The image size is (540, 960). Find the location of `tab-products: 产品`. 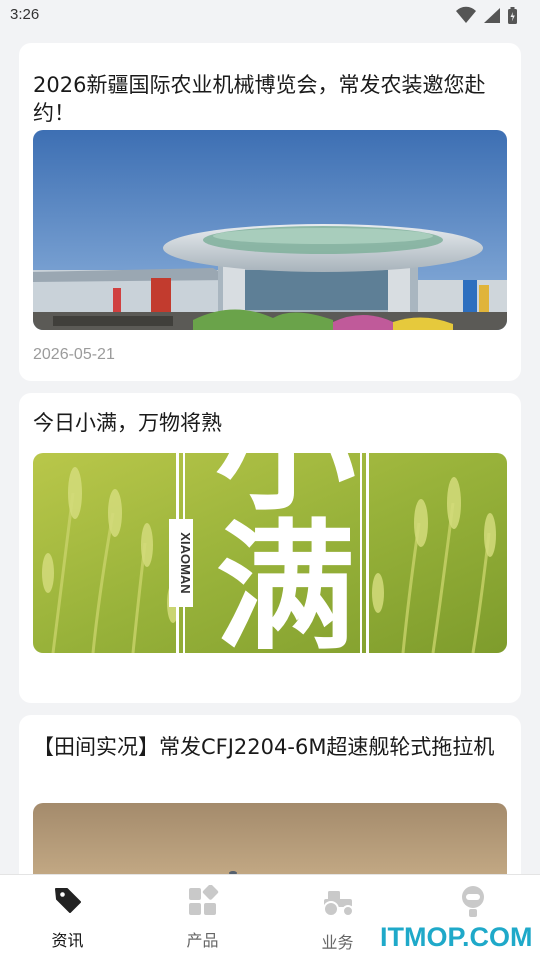

tab-products: 产品 is located at coordinates (202, 917).